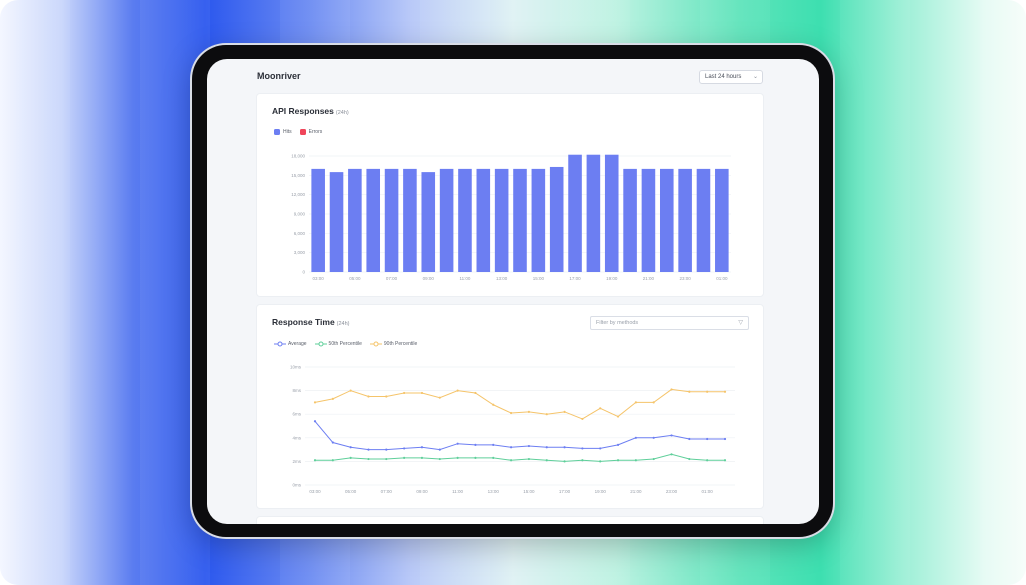 Image resolution: width=1026 pixels, height=585 pixels. I want to click on y-tick-label: 2ms, so click(296, 461).